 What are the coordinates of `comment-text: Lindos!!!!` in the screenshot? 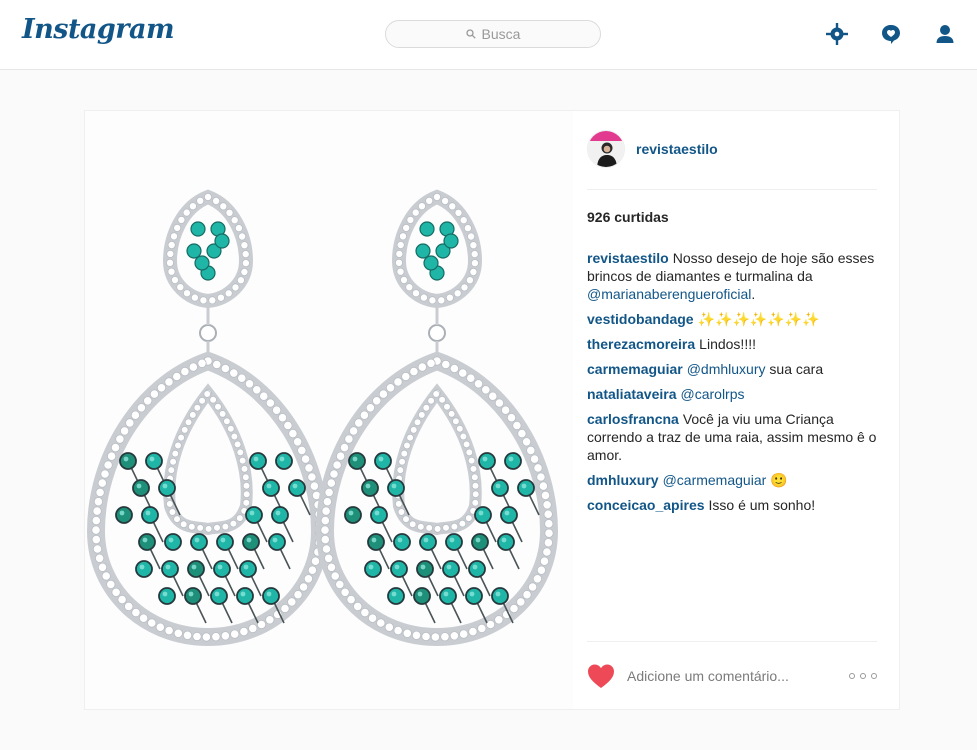 It's located at (727, 344).